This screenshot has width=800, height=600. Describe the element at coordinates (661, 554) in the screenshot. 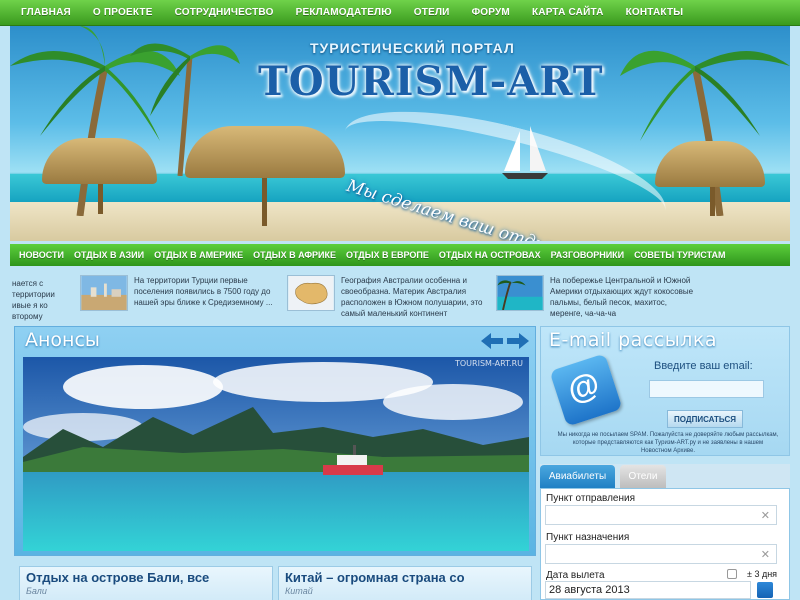

I see `destination-input: ✕` at that location.